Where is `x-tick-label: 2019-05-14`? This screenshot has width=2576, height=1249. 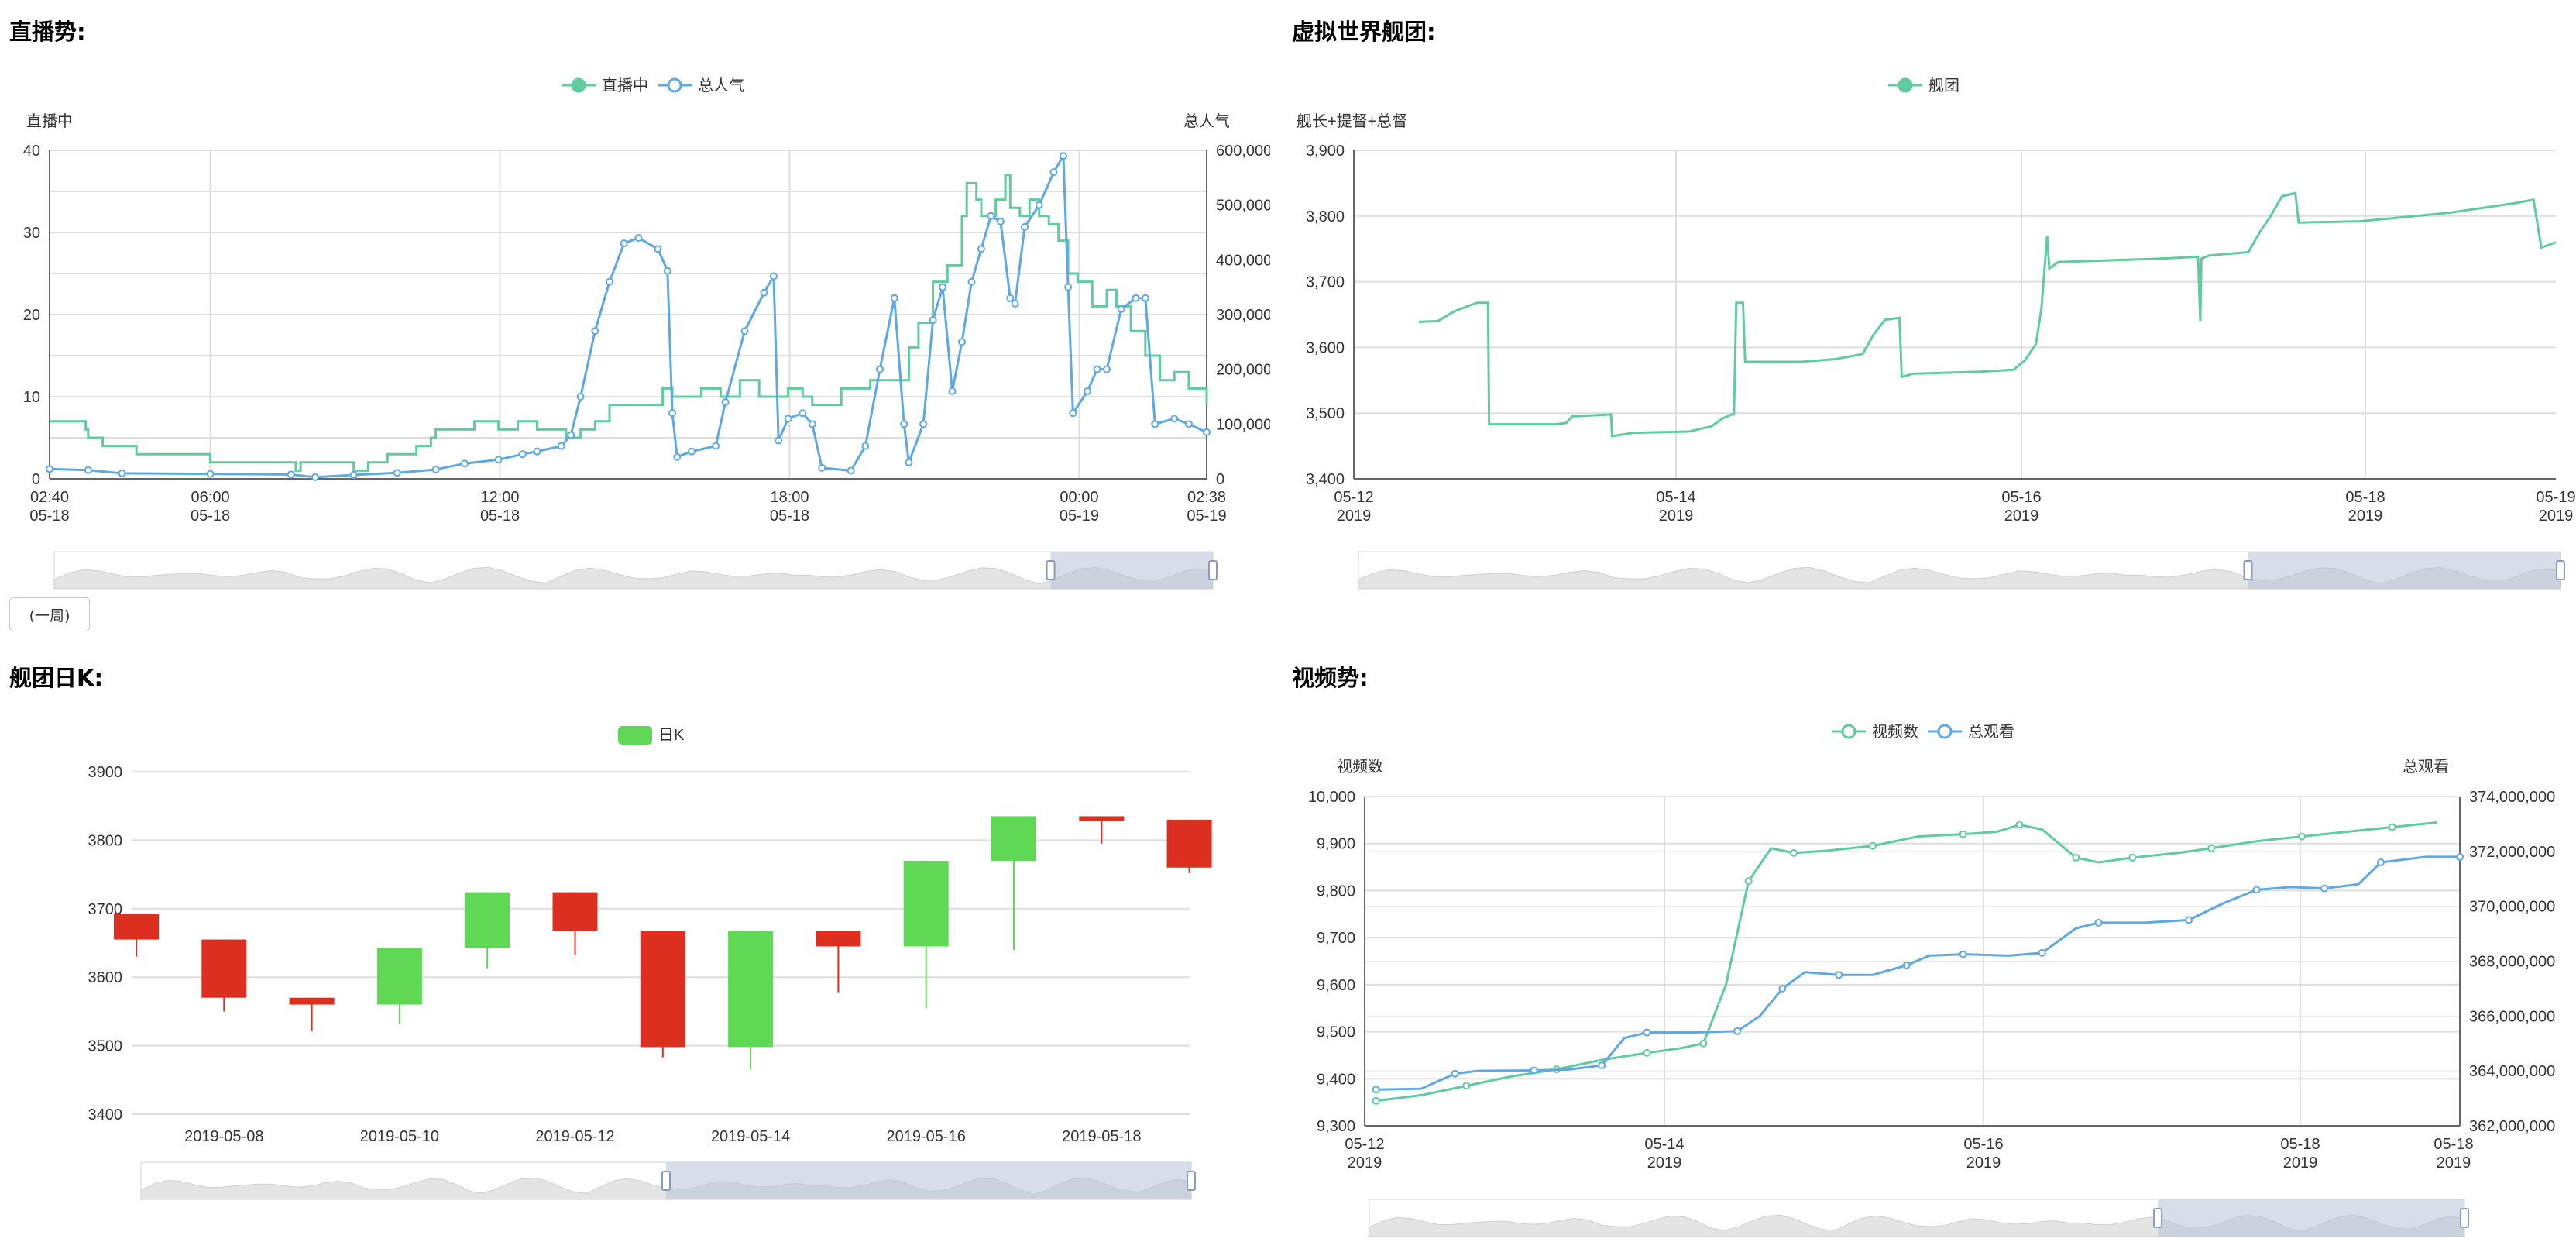 x-tick-label: 2019-05-14 is located at coordinates (750, 1136).